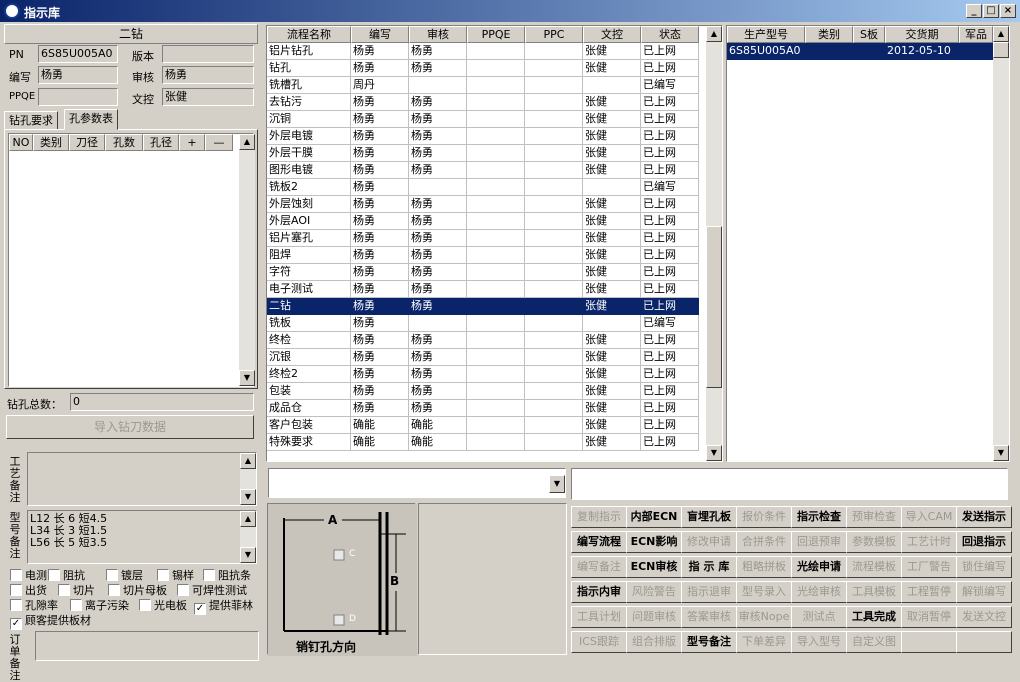 The height and width of the screenshot is (682, 1020). Describe the element at coordinates (438, 34) in the screenshot. I see `process-column-header: 审核` at that location.